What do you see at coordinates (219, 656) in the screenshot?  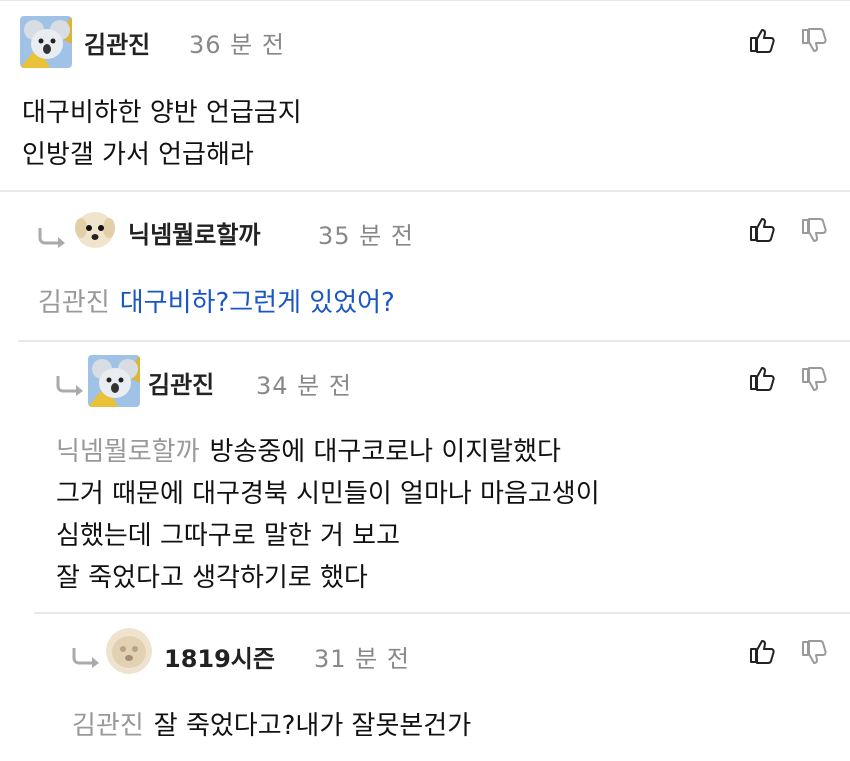 I see `comment-author: 1819시즌` at bounding box center [219, 656].